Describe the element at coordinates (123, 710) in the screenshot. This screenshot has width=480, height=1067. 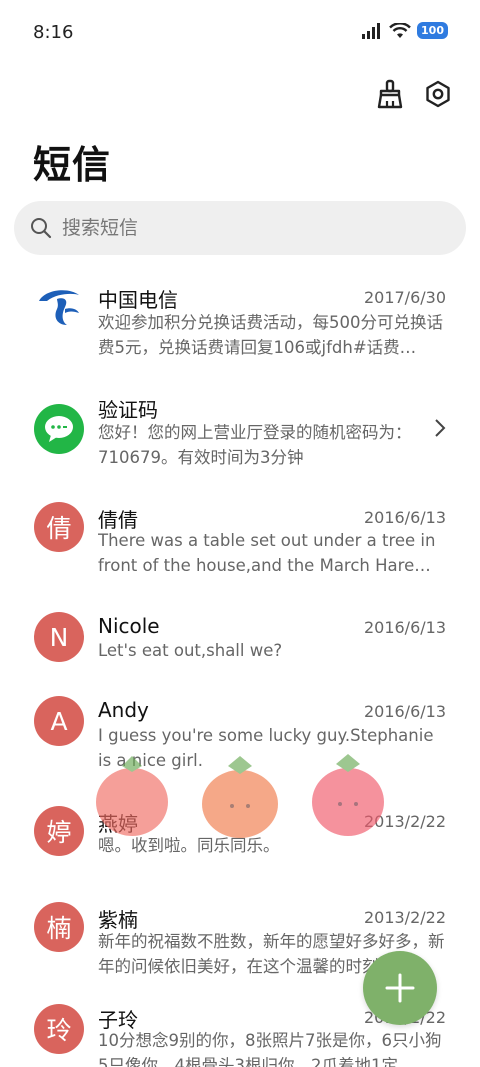
I see `conversation-name: Andy` at that location.